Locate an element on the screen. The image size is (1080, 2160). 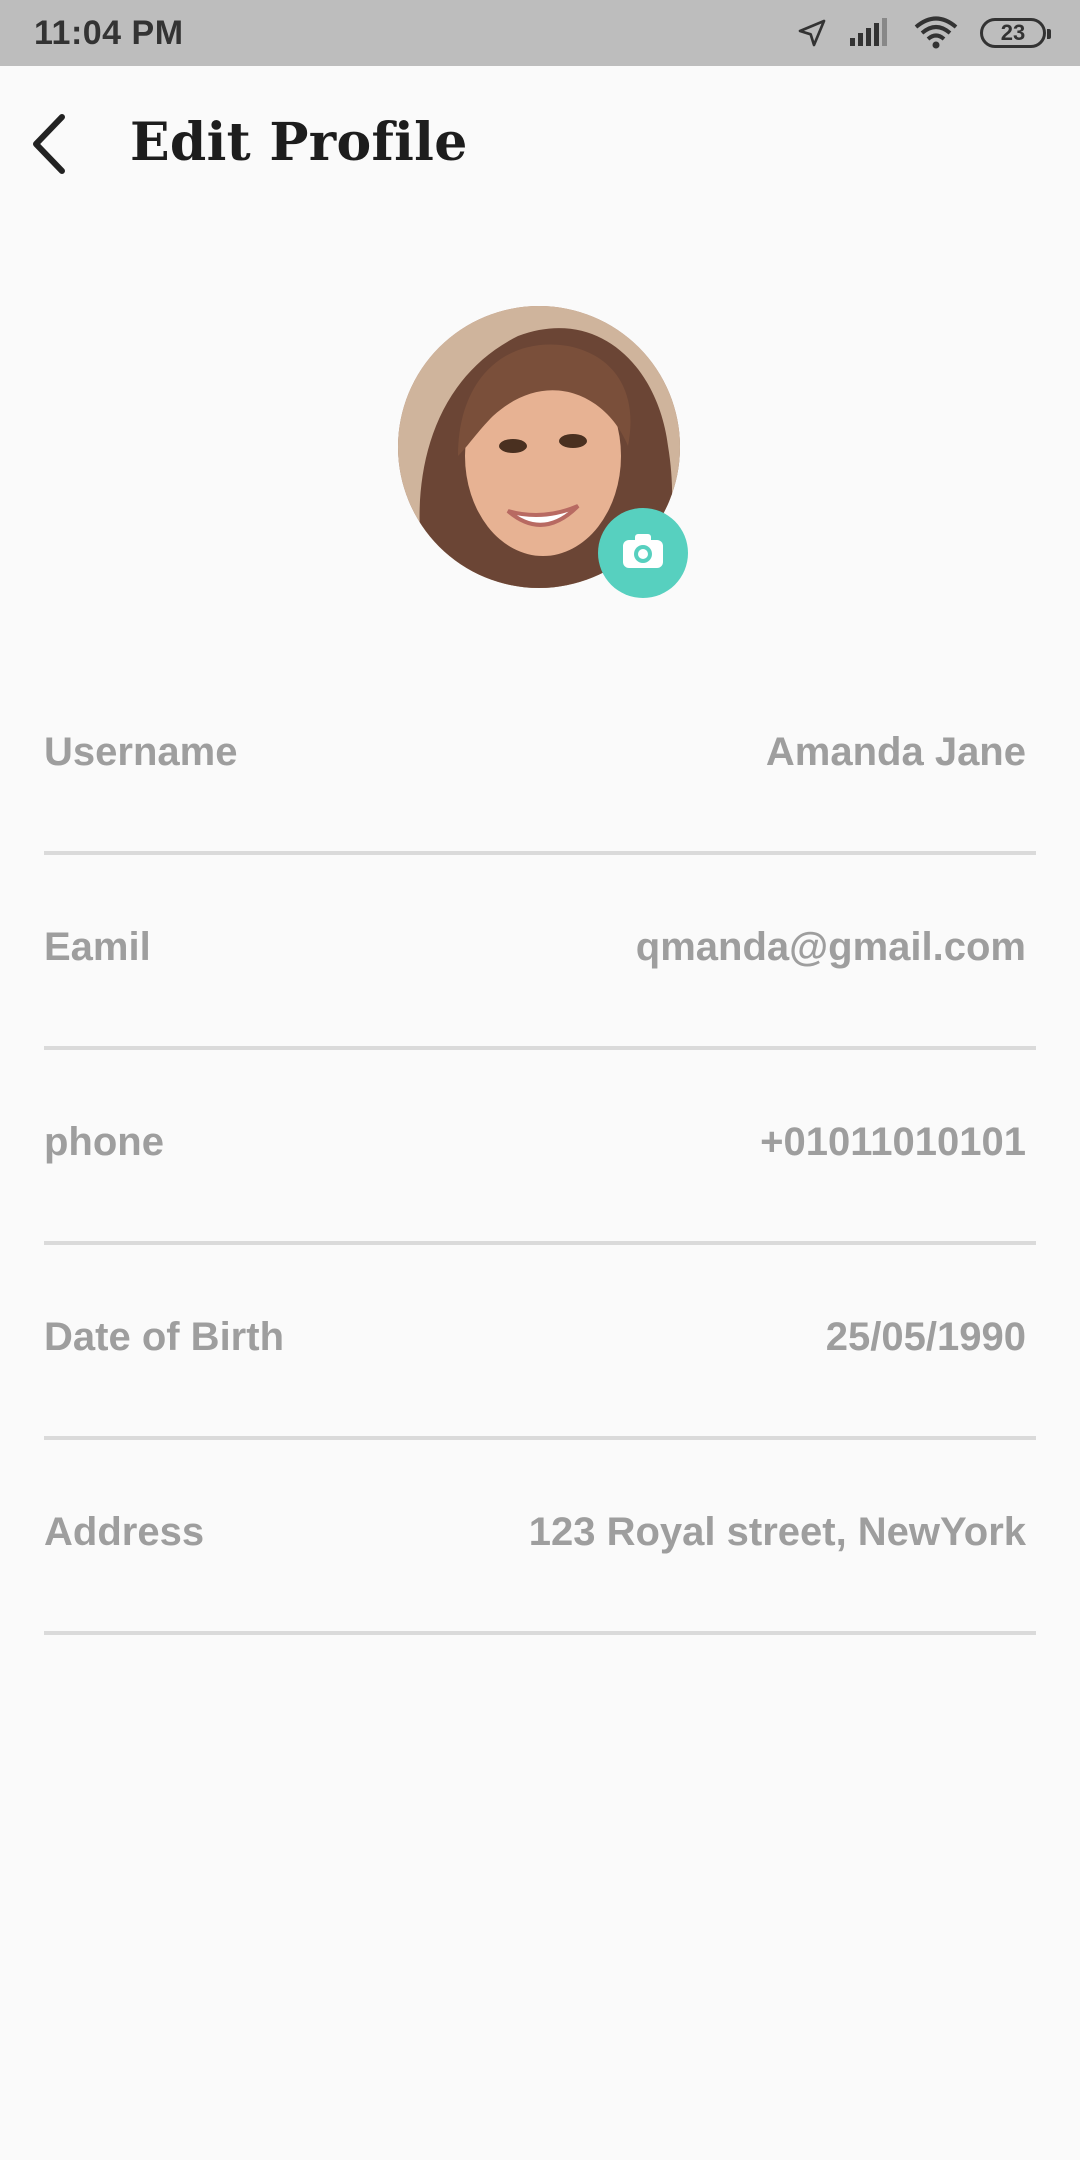
phone-field: phone +01011010101 is located at coordinates (540, 1147).